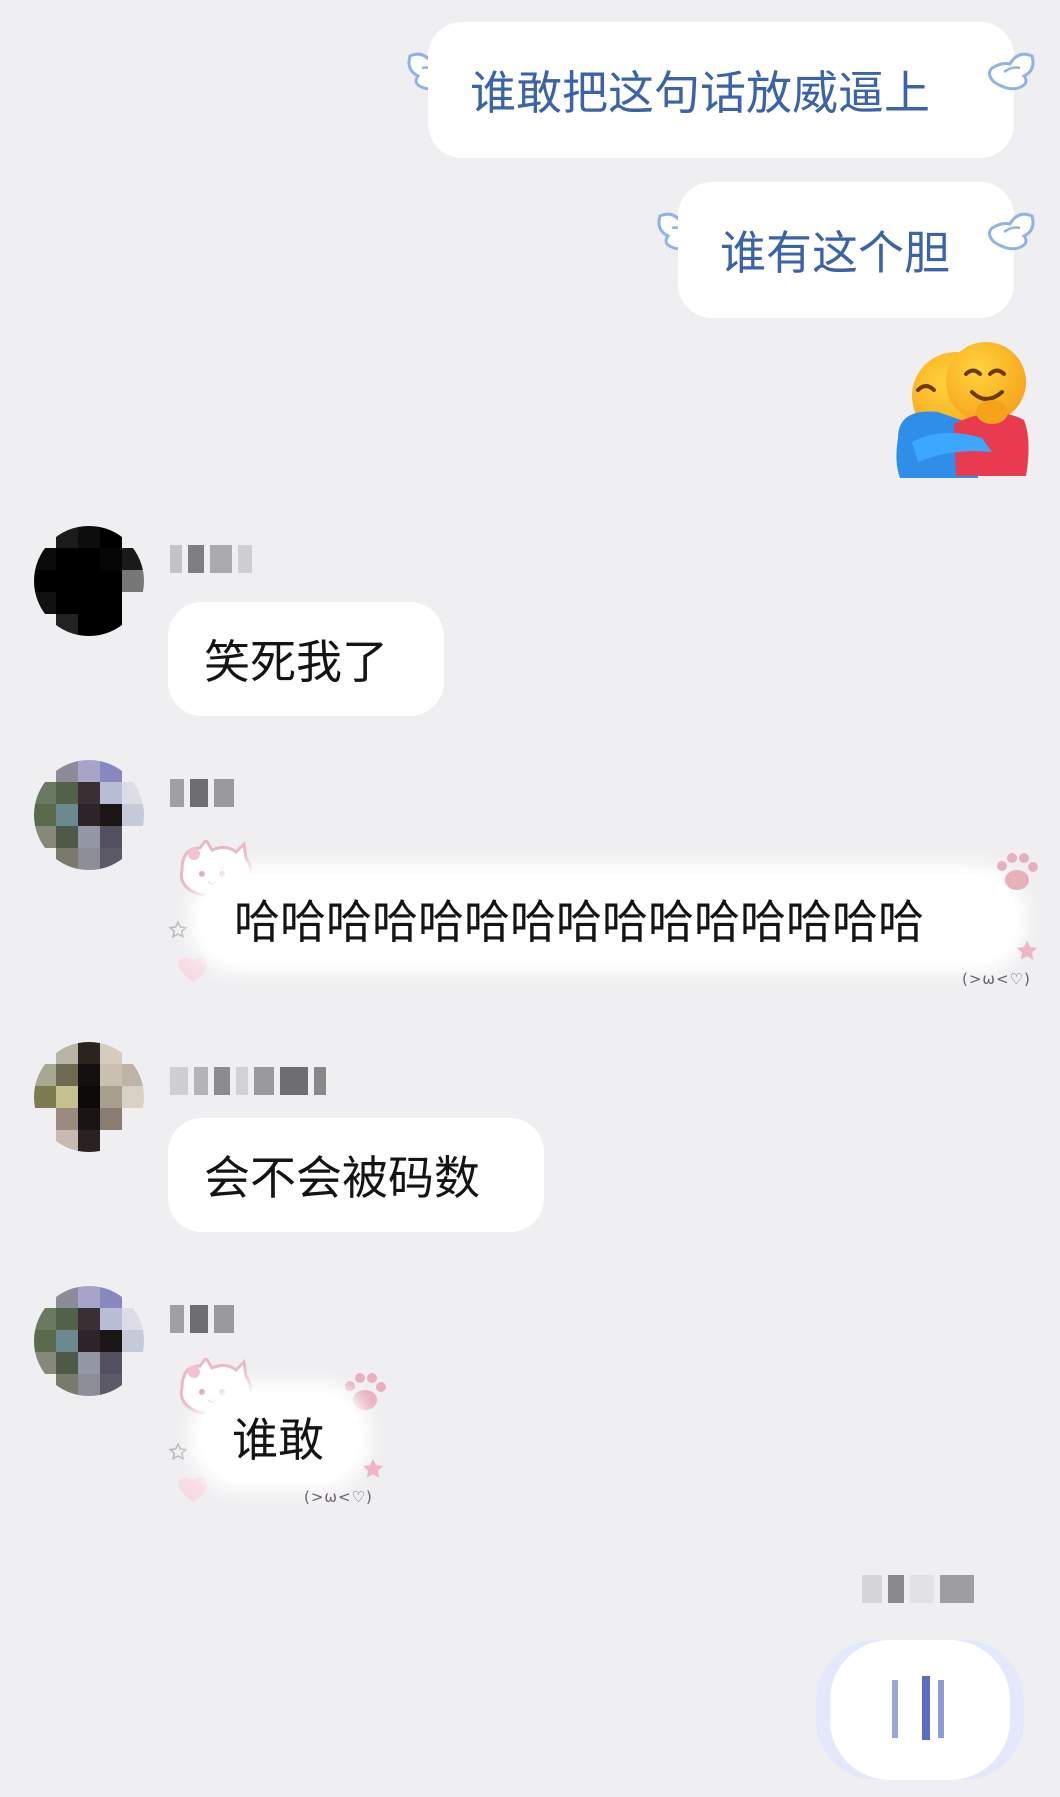  I want to click on message-text: 谁有这个胆, so click(835, 253).